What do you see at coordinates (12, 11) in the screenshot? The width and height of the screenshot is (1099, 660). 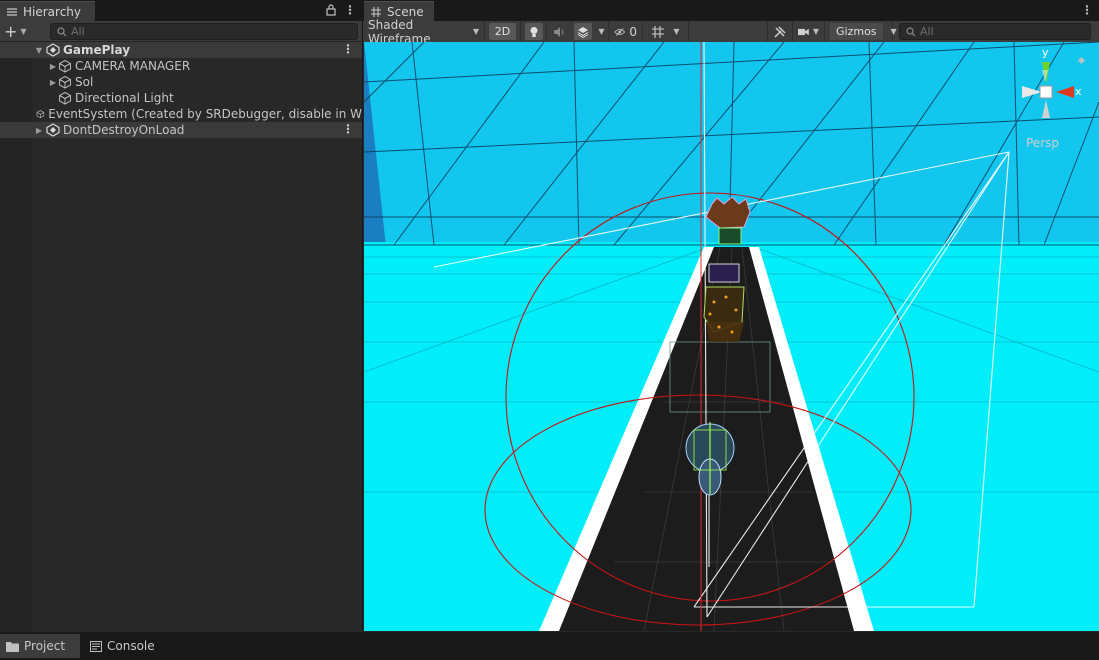 I see `list-icon` at bounding box center [12, 11].